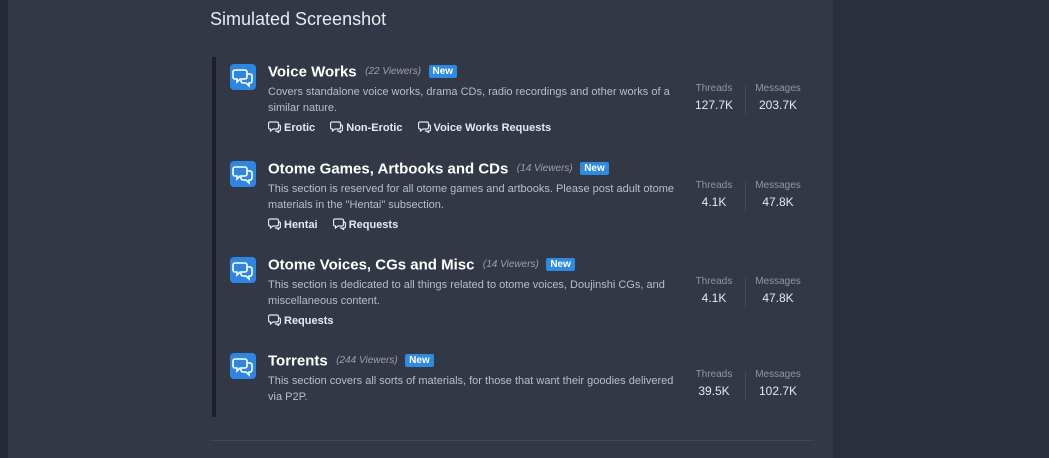 The image size is (1049, 458). I want to click on subforum-list: Hentai Requests, so click(339, 224).